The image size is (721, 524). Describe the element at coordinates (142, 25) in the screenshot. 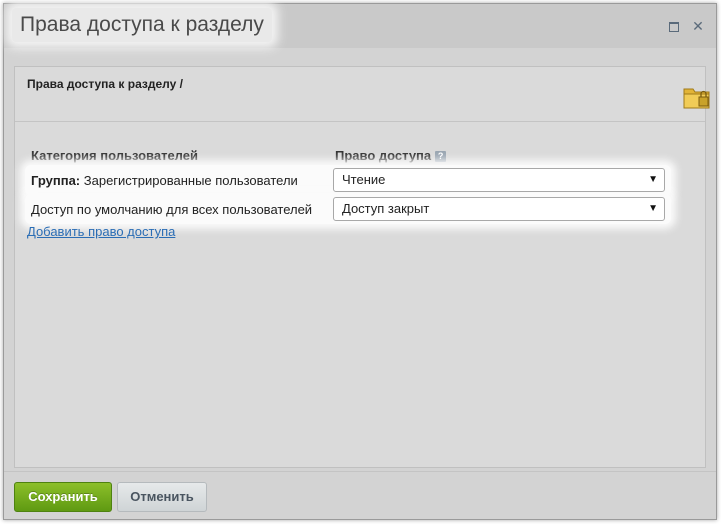

I see `dialog-title: Права доступа к разделу` at that location.